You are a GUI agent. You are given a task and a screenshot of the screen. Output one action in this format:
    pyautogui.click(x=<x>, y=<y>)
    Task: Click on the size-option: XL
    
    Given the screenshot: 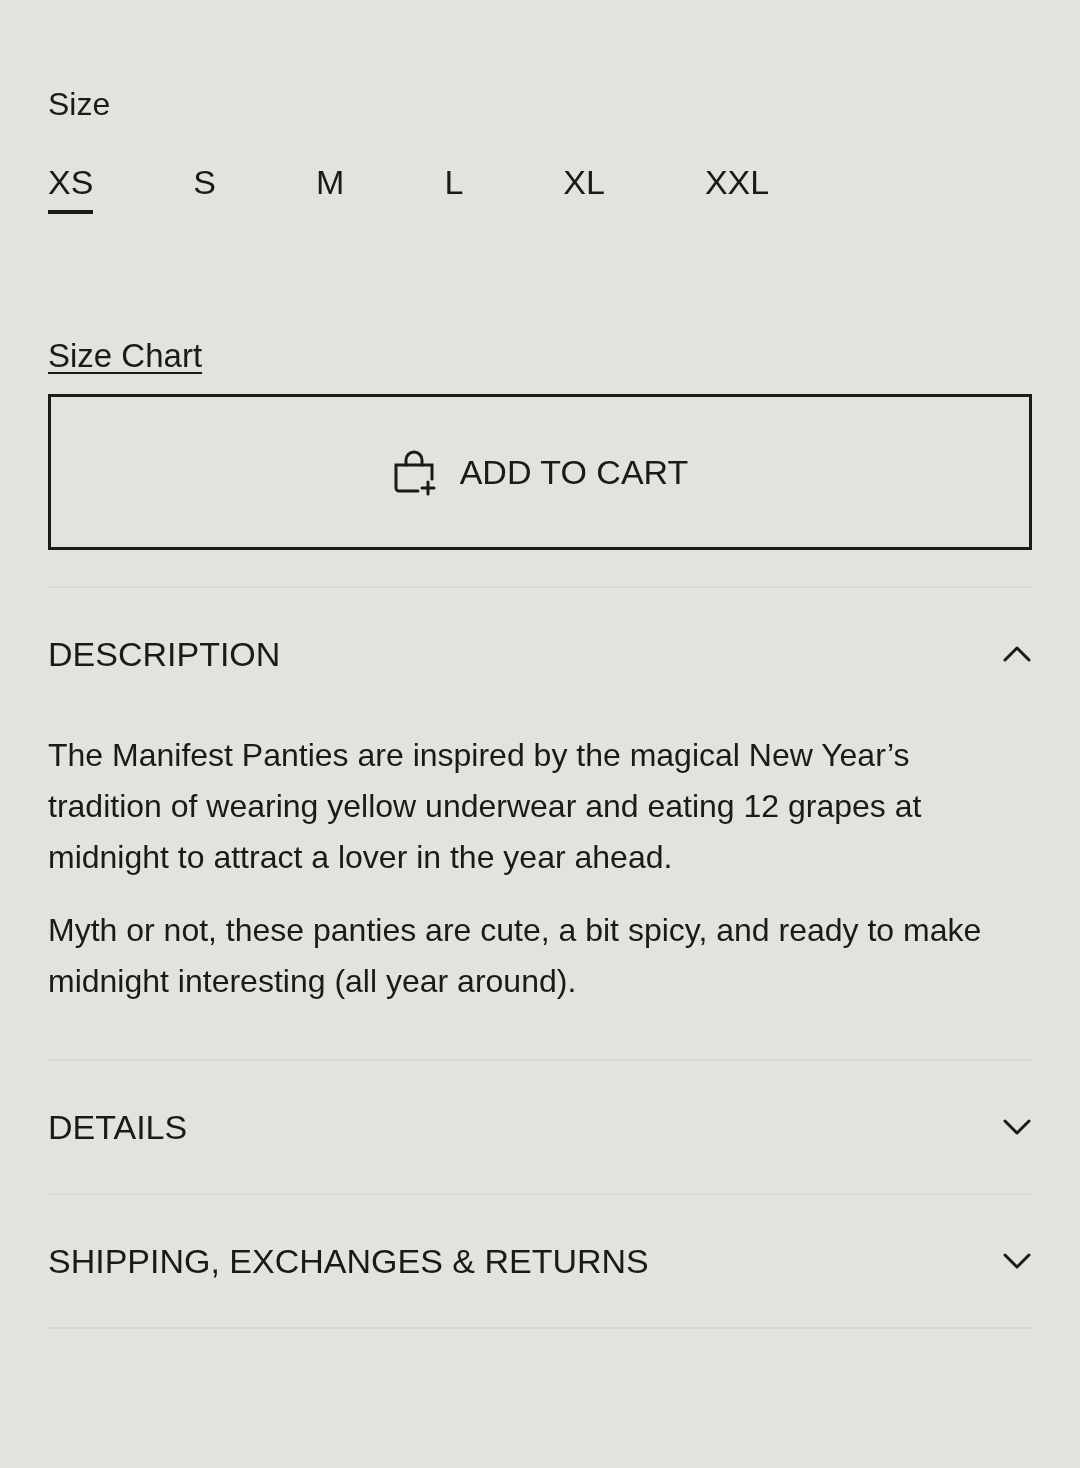 What is the action you would take?
    pyautogui.click(x=584, y=188)
    